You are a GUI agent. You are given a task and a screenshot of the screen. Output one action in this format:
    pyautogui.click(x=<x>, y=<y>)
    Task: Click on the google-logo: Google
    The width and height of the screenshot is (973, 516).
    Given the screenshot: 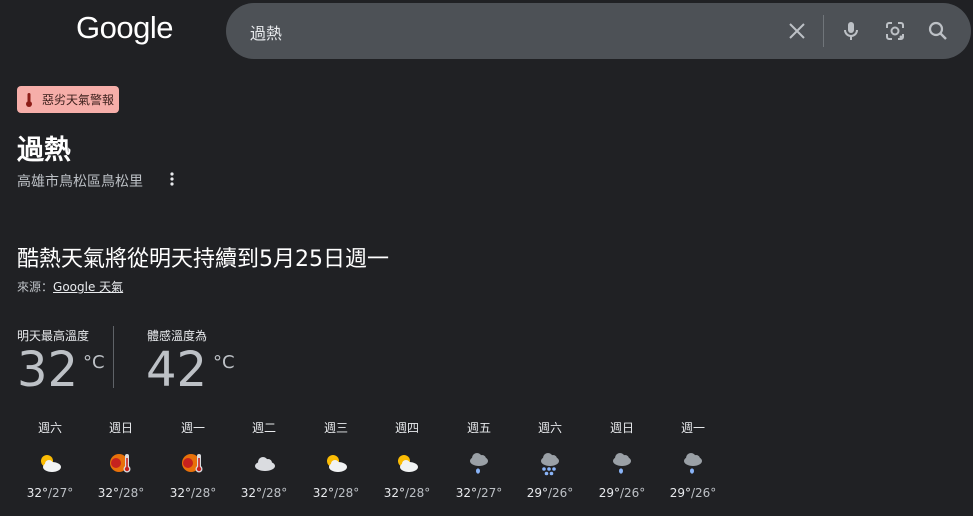 What is the action you would take?
    pyautogui.click(x=124, y=28)
    